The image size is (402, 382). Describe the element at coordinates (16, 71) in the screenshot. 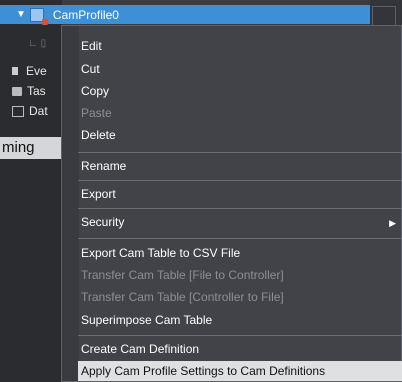

I see `flag-icon` at that location.